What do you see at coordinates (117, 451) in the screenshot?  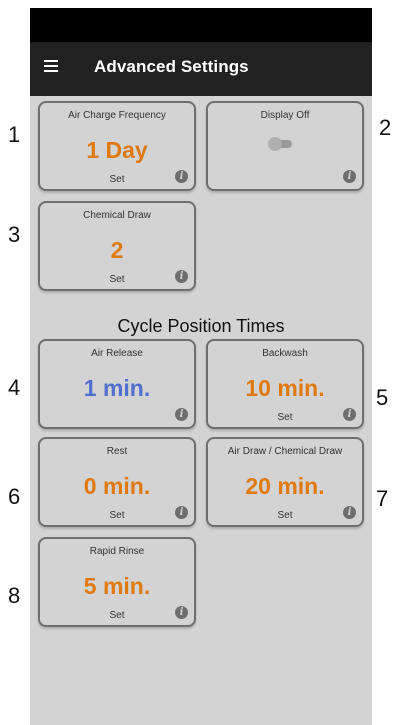 I see `card-label: Rest` at bounding box center [117, 451].